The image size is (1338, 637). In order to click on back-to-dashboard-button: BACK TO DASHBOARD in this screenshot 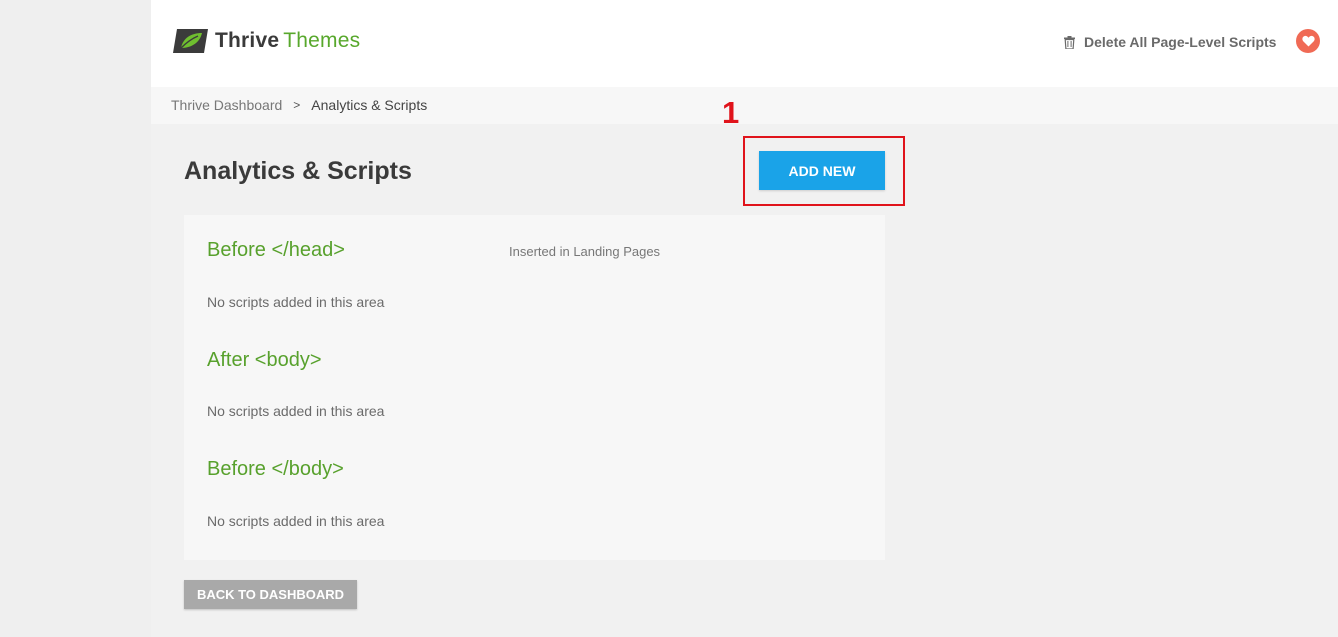, I will do `click(270, 594)`.